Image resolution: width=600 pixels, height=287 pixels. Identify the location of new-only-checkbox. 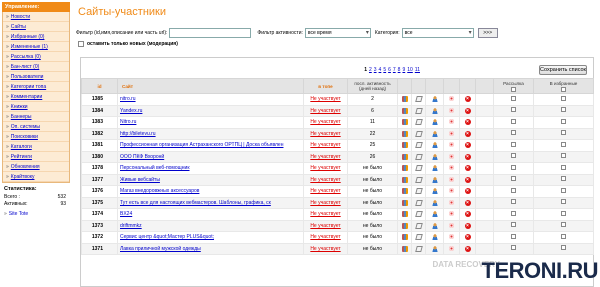
(81, 44).